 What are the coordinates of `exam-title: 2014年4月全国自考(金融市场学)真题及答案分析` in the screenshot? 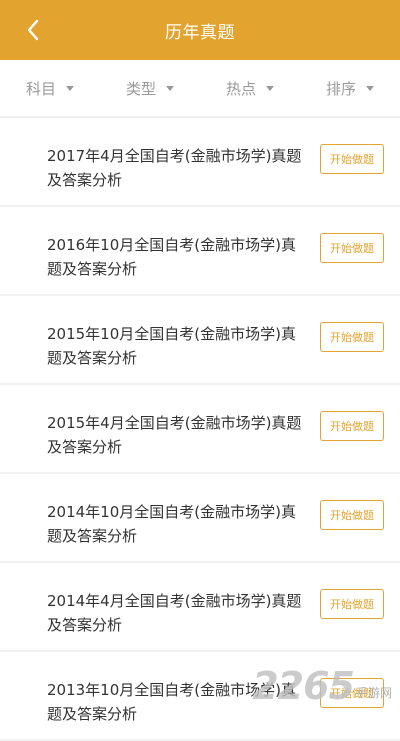 It's located at (174, 613).